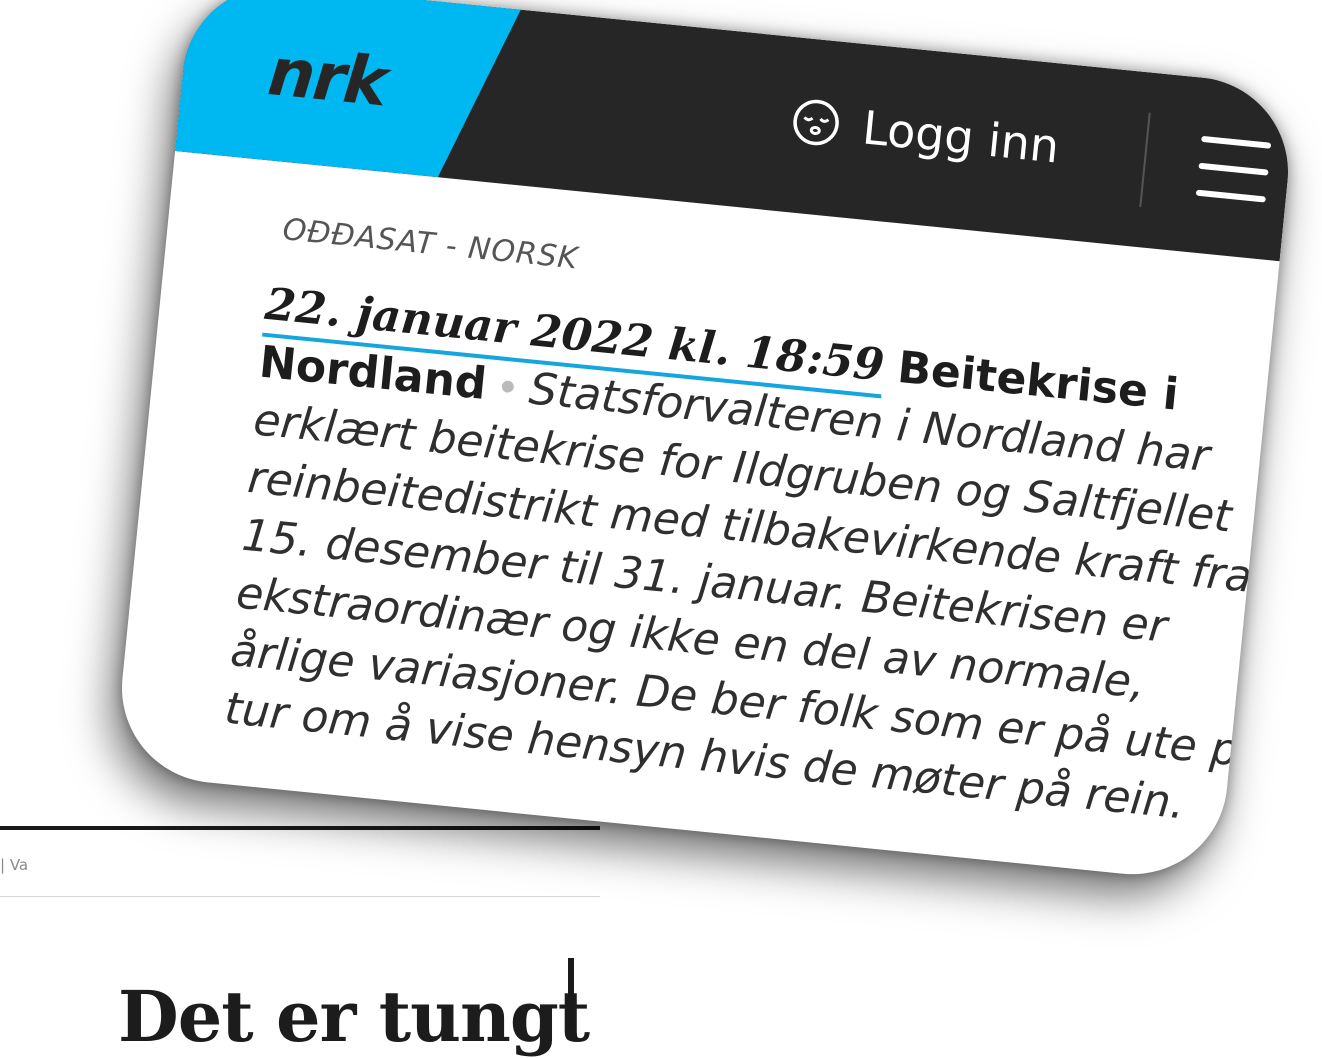  Describe the element at coordinates (300, 896) in the screenshot. I see `background-divider` at that location.